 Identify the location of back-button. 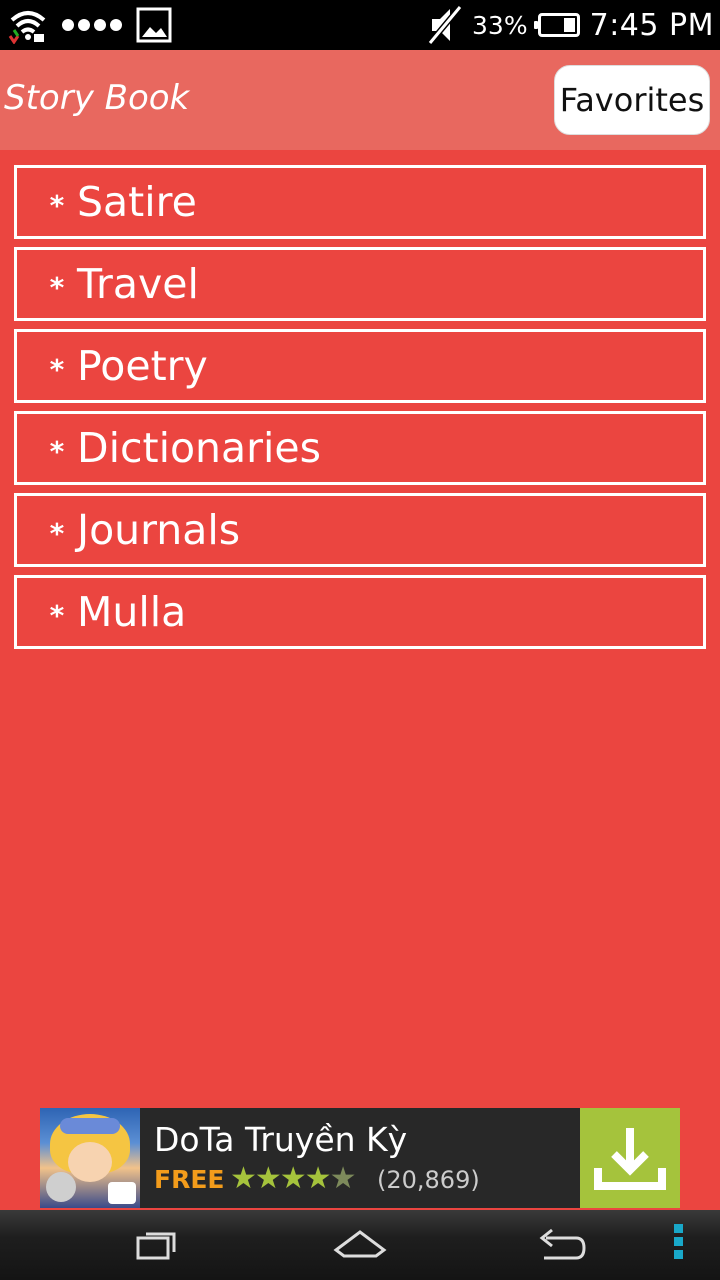
(560, 1245).